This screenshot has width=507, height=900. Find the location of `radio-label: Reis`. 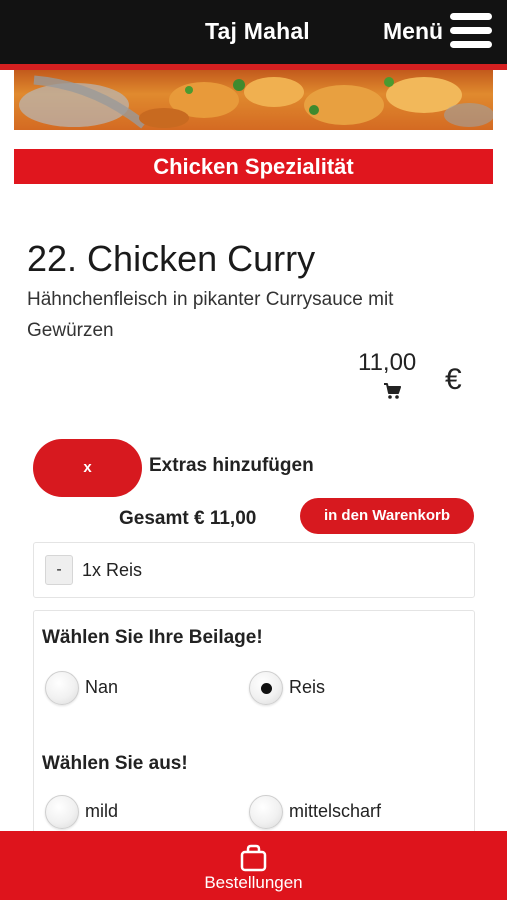

radio-label: Reis is located at coordinates (307, 687).